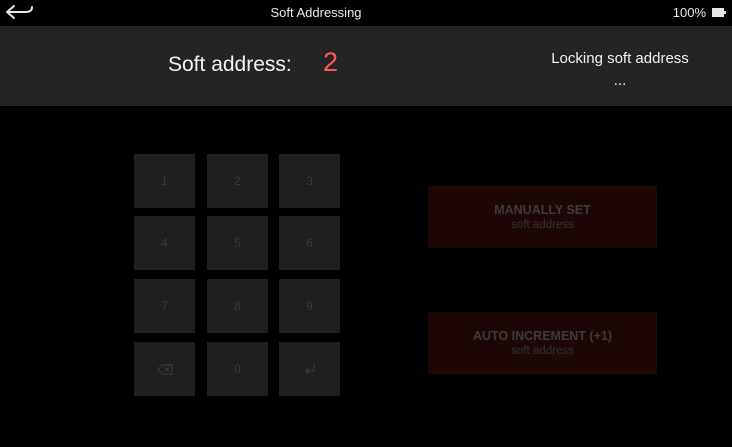 The width and height of the screenshot is (732, 447). I want to click on key-8: 8, so click(237, 306).